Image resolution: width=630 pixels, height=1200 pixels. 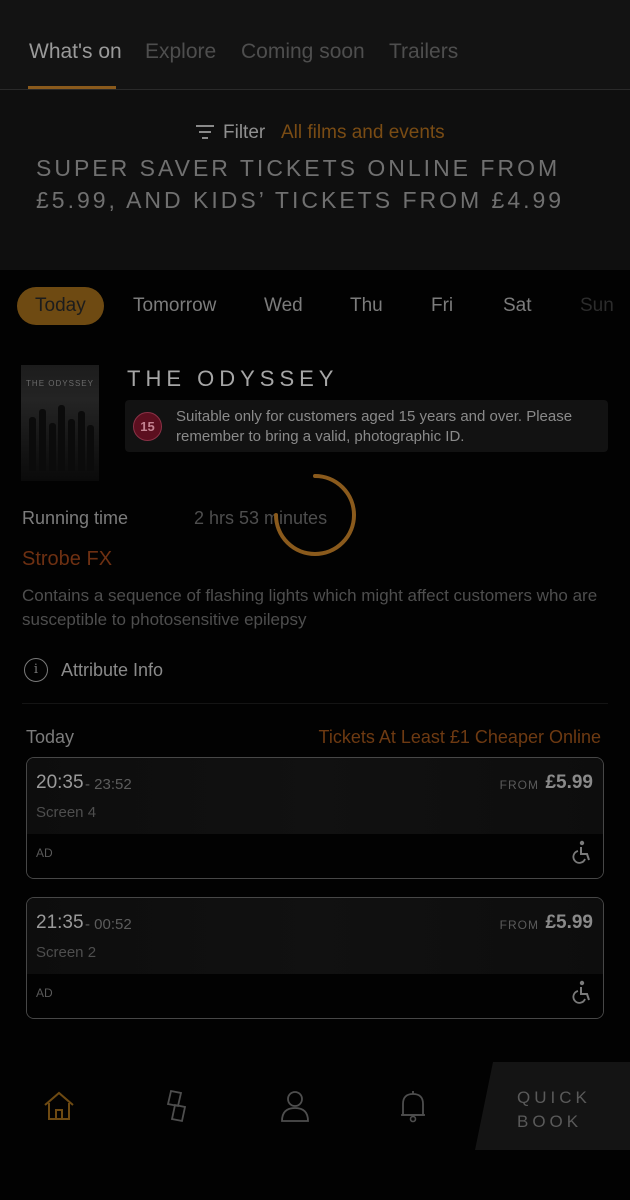 I want to click on day-today: Today, so click(x=60, y=306).